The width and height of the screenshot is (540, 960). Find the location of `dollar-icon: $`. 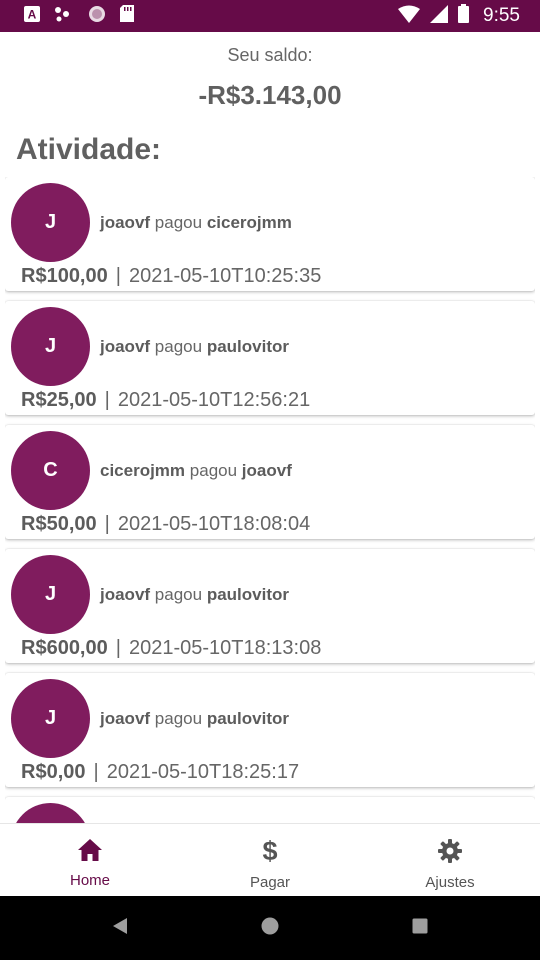

dollar-icon: $ is located at coordinates (270, 852).